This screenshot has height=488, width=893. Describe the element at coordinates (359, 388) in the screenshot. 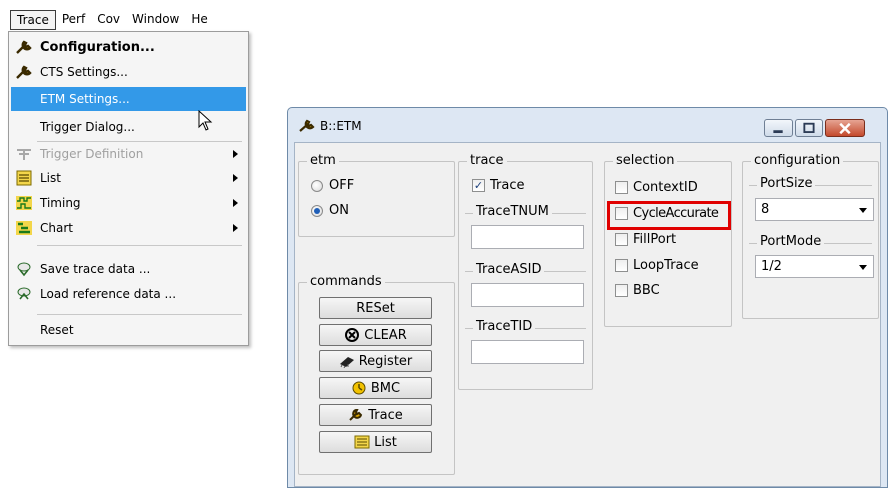

I see `bmc-icon` at that location.